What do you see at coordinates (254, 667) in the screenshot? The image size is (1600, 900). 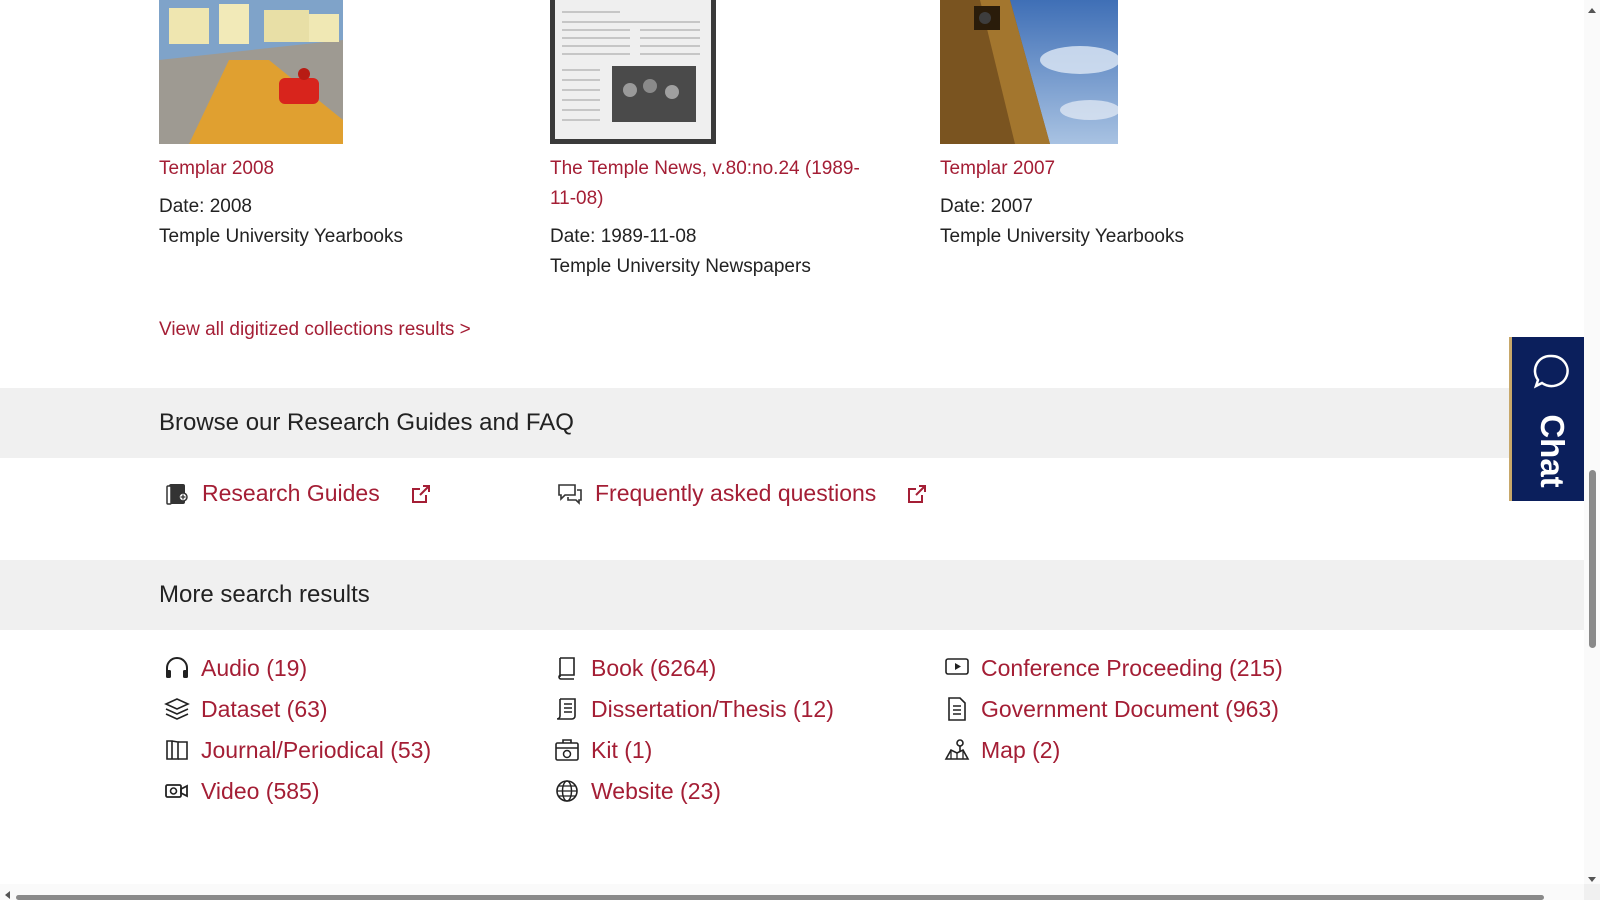 I see `result-label: Audio (19)` at bounding box center [254, 667].